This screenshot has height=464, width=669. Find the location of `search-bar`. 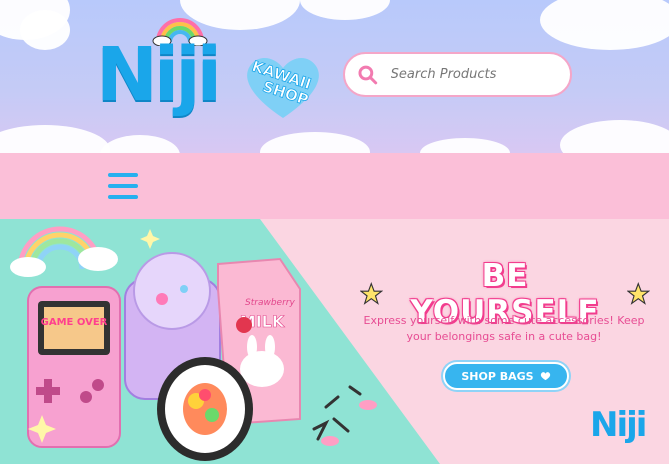

search-bar is located at coordinates (457, 74).